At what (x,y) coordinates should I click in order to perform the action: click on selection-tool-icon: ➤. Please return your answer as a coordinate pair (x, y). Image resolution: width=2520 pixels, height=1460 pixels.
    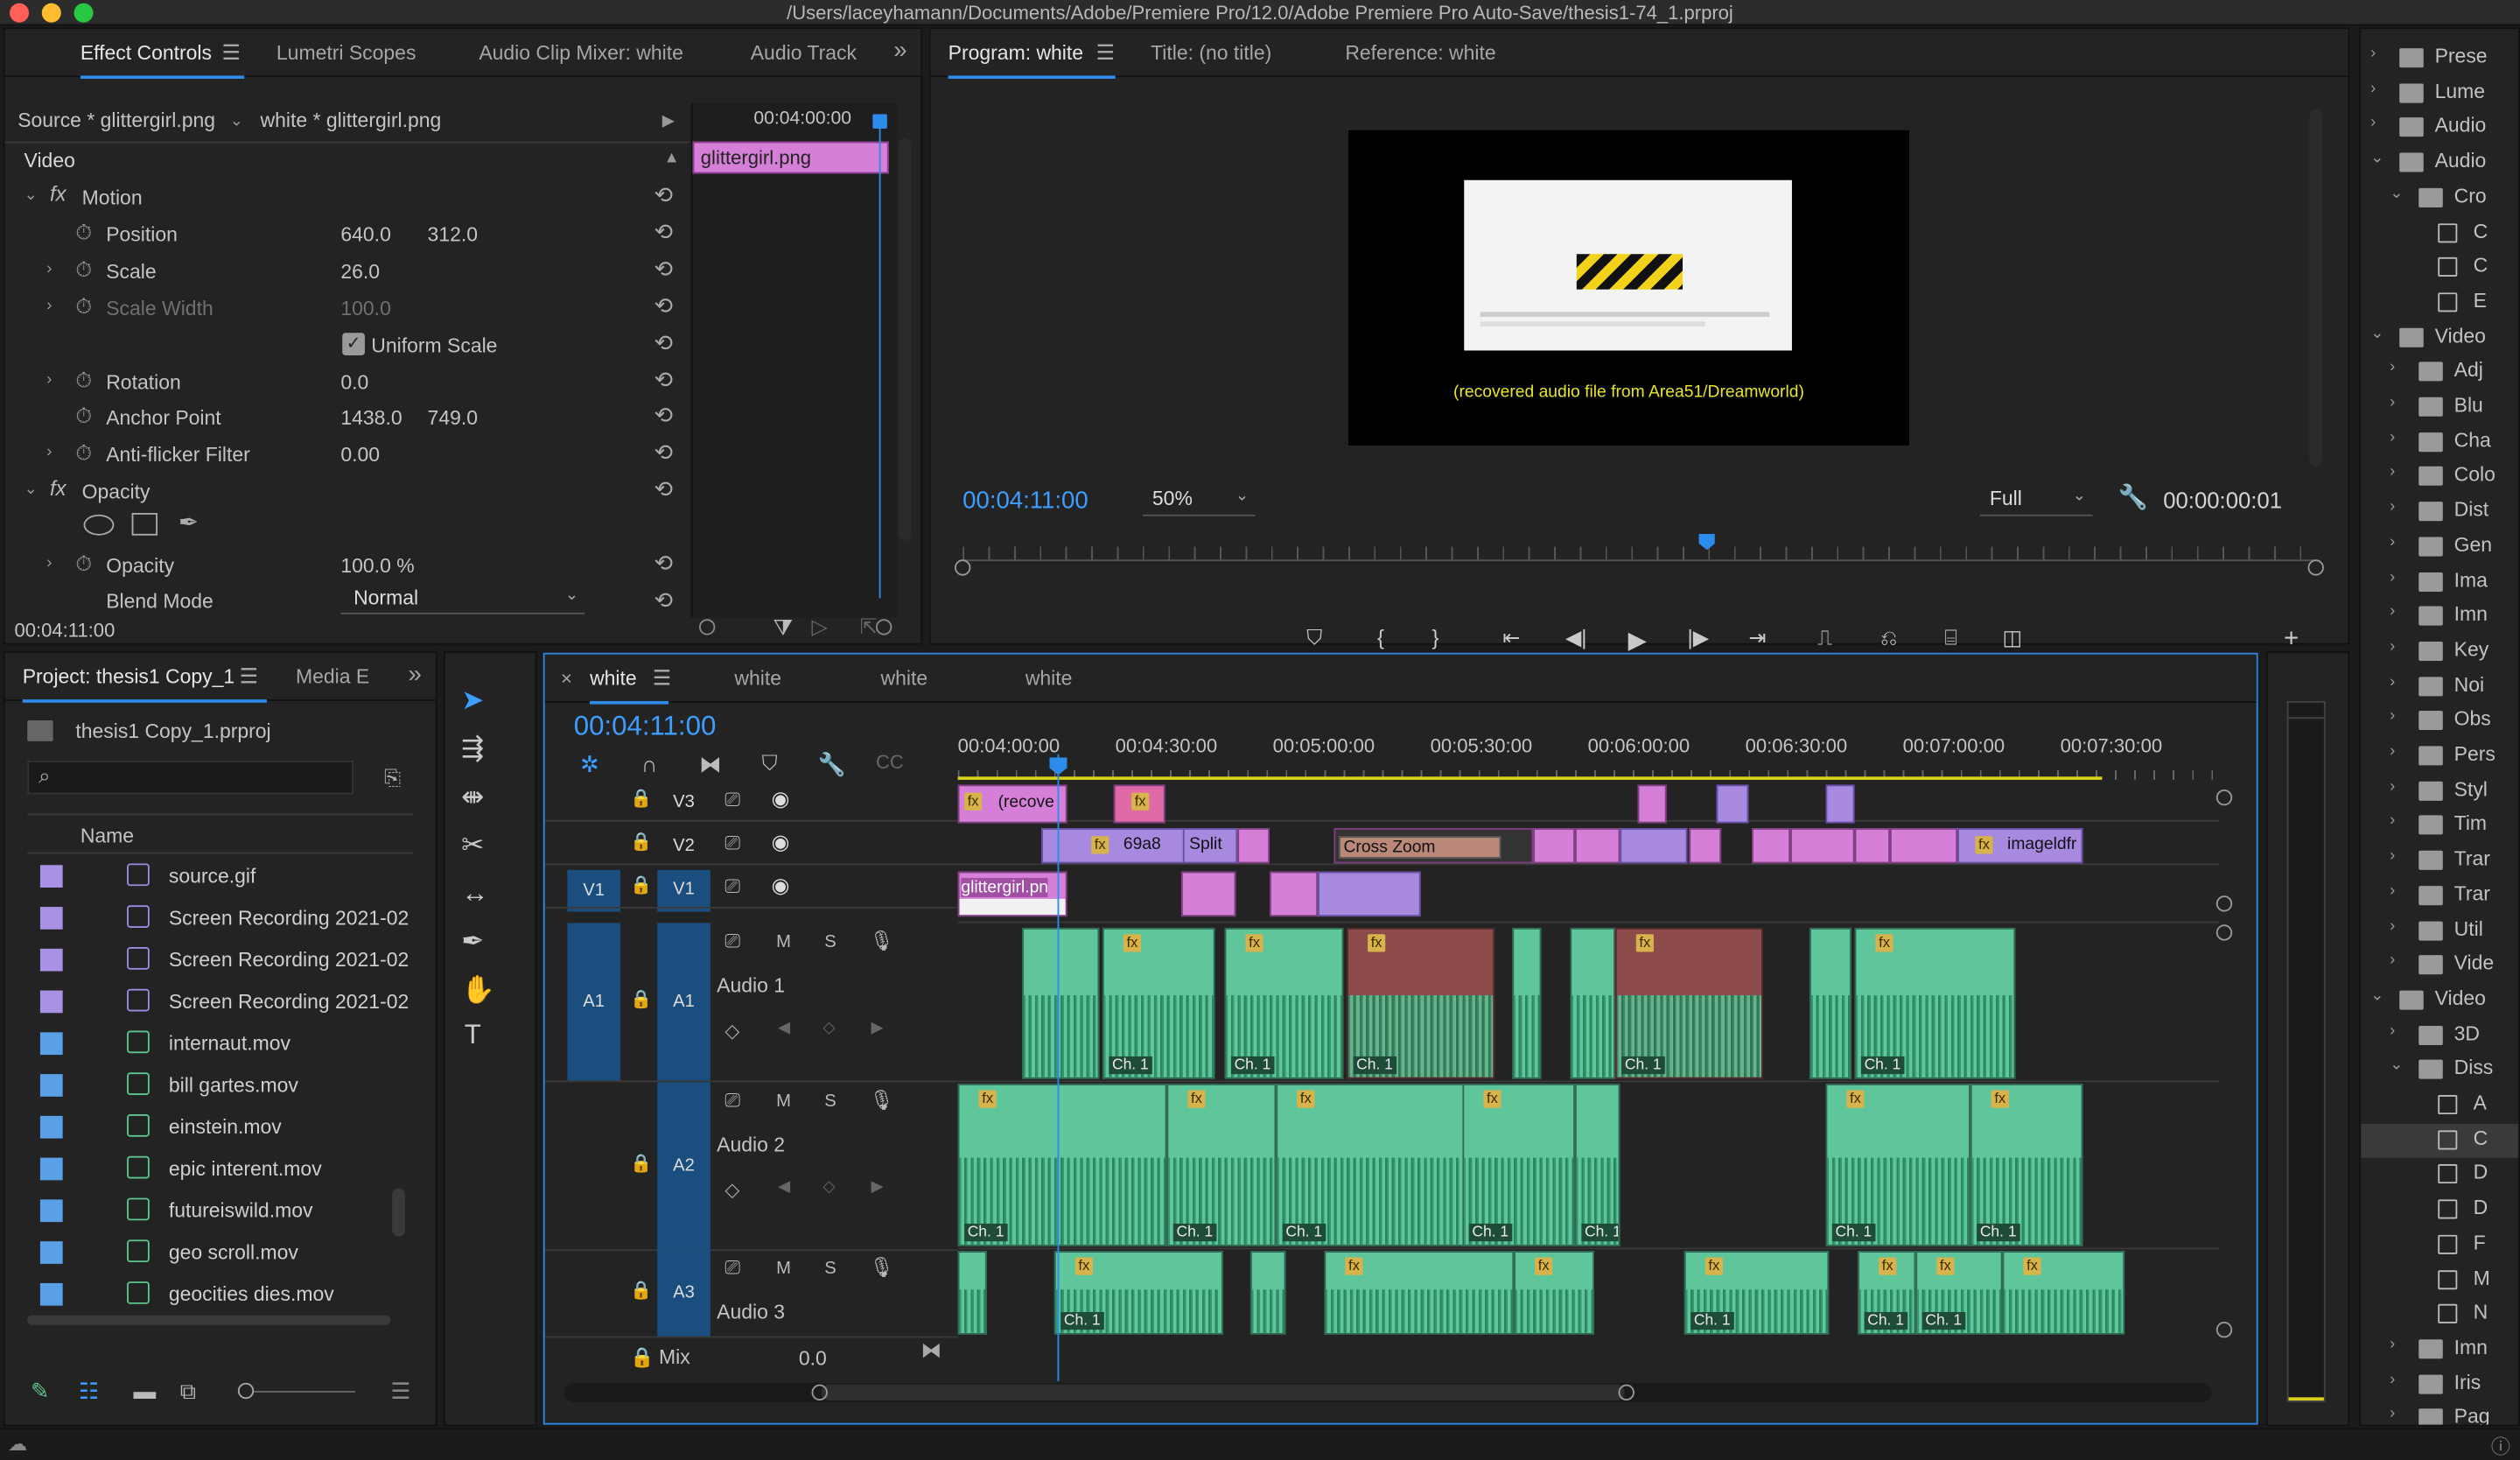
    Looking at the image, I should click on (472, 702).